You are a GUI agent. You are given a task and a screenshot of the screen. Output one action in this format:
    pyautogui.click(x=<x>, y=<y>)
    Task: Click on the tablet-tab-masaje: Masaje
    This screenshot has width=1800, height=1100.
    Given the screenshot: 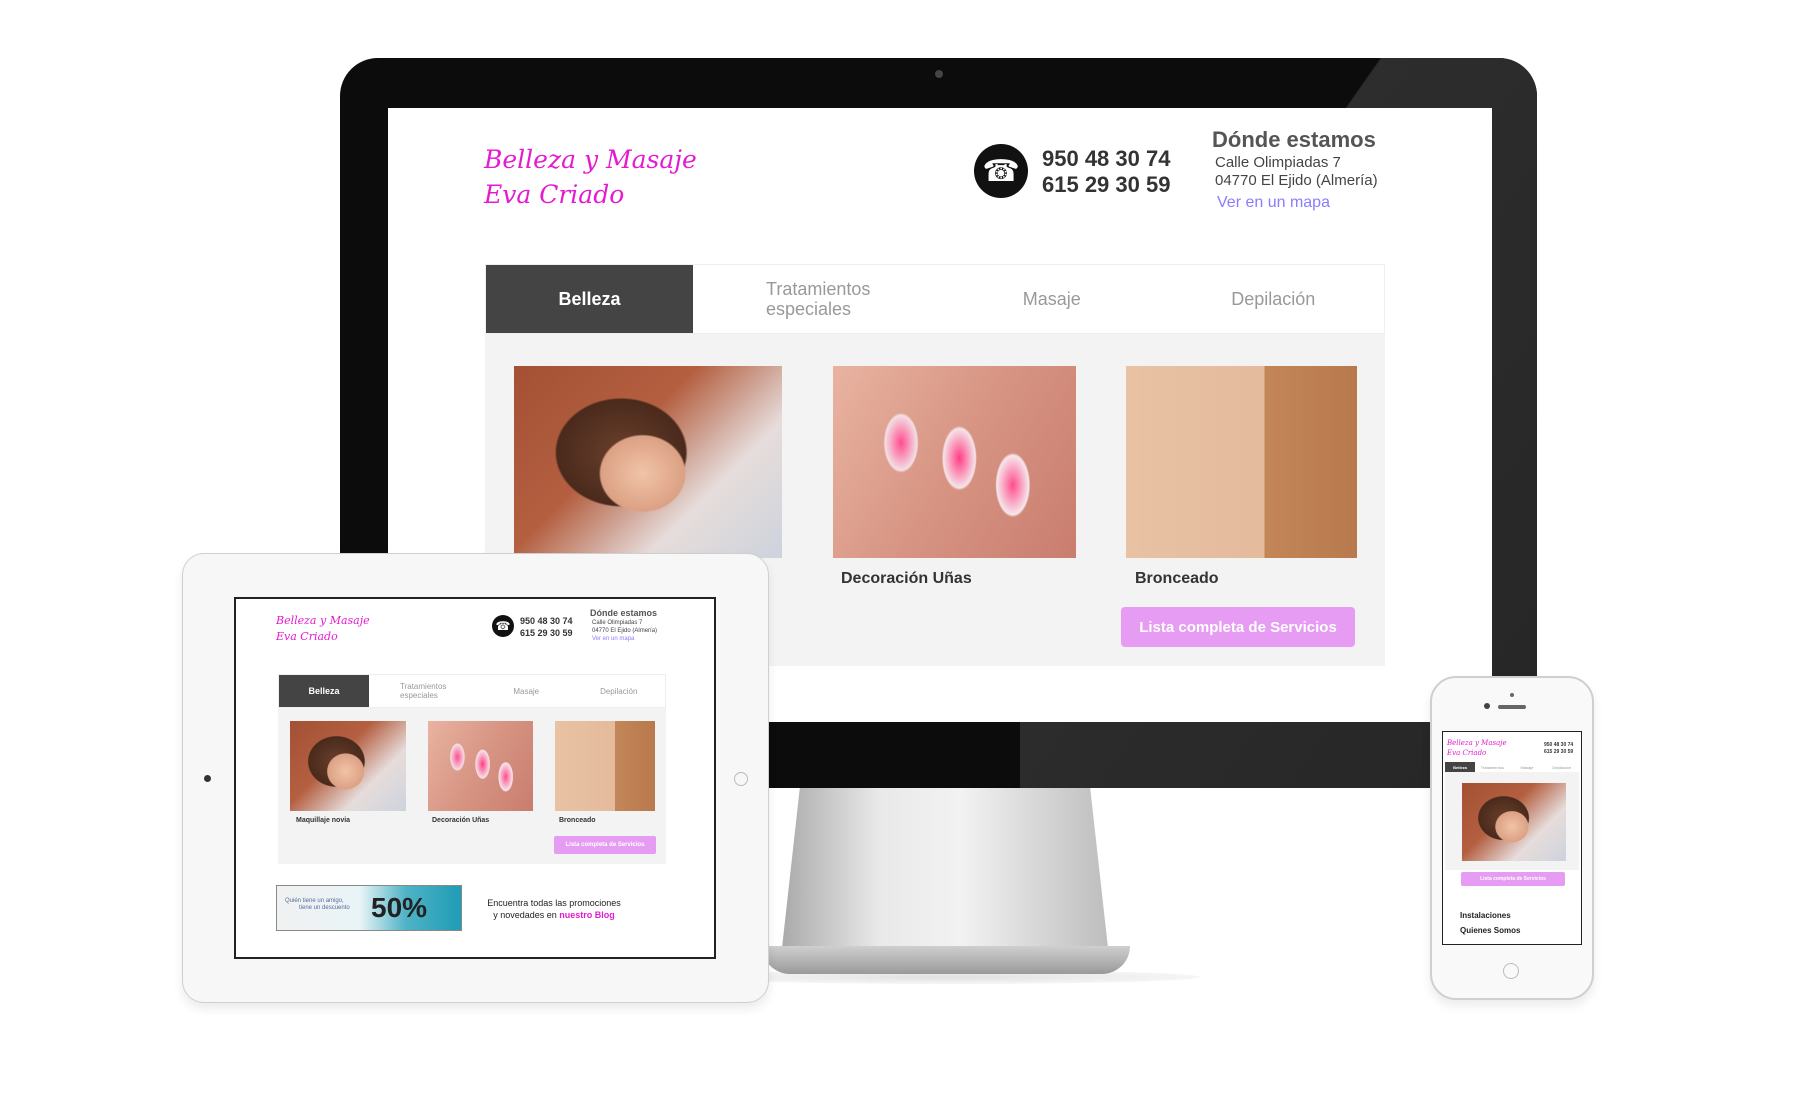 What is the action you would take?
    pyautogui.click(x=526, y=691)
    